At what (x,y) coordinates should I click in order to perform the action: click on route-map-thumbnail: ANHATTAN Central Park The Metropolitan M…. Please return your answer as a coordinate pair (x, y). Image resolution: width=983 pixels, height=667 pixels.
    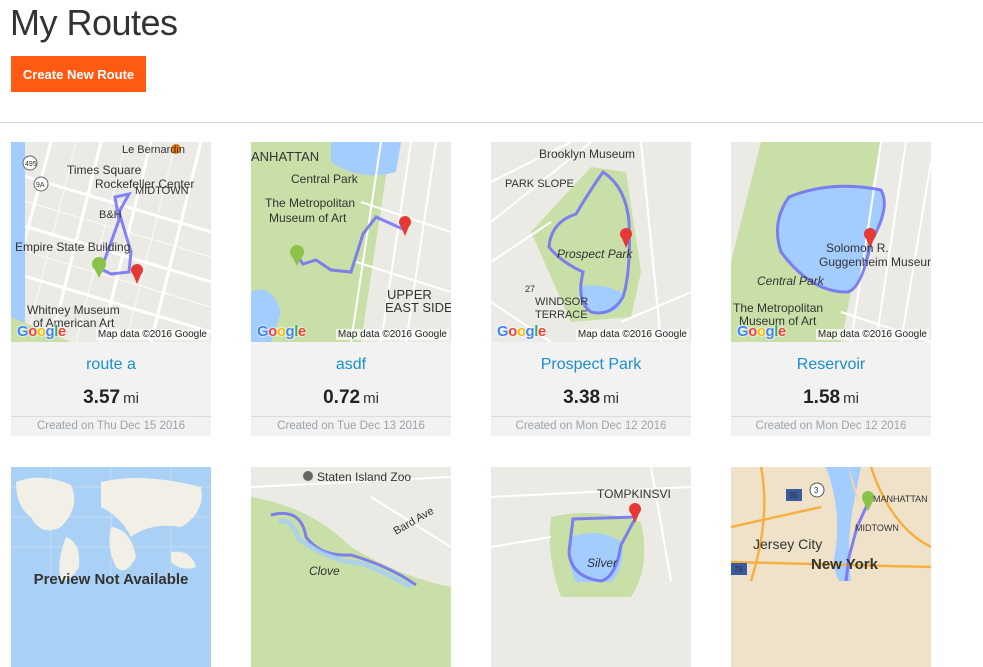
    Looking at the image, I should click on (351, 242).